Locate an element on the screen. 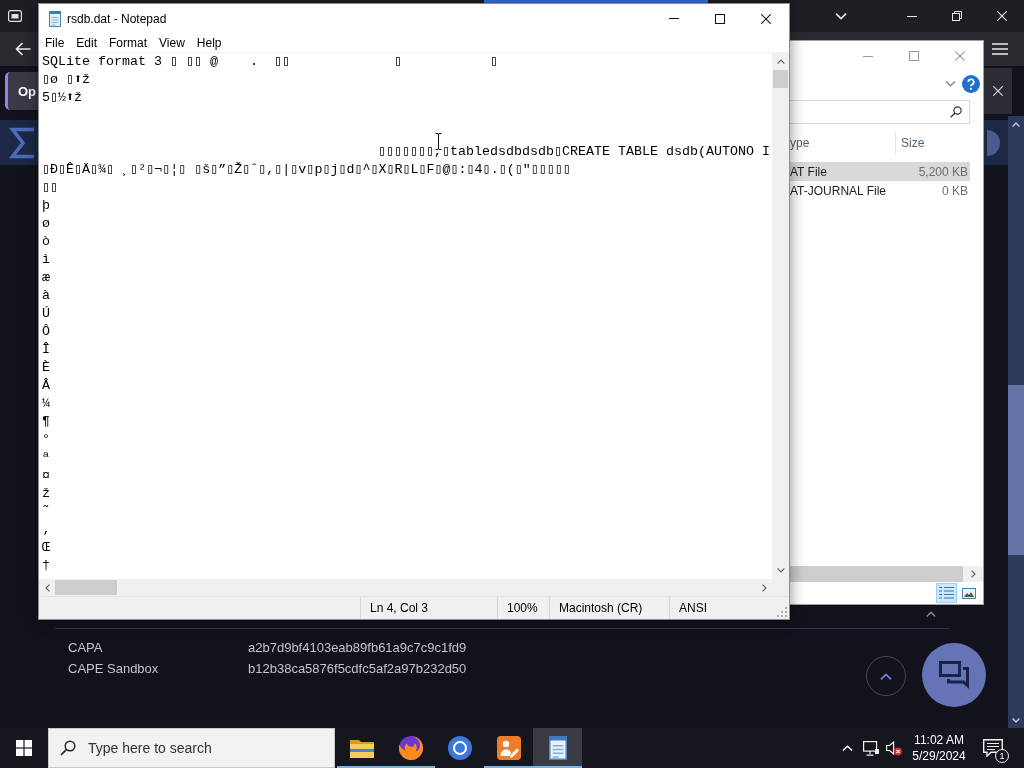 The width and height of the screenshot is (1024, 768). search-field: Type here to search is located at coordinates (191, 748).